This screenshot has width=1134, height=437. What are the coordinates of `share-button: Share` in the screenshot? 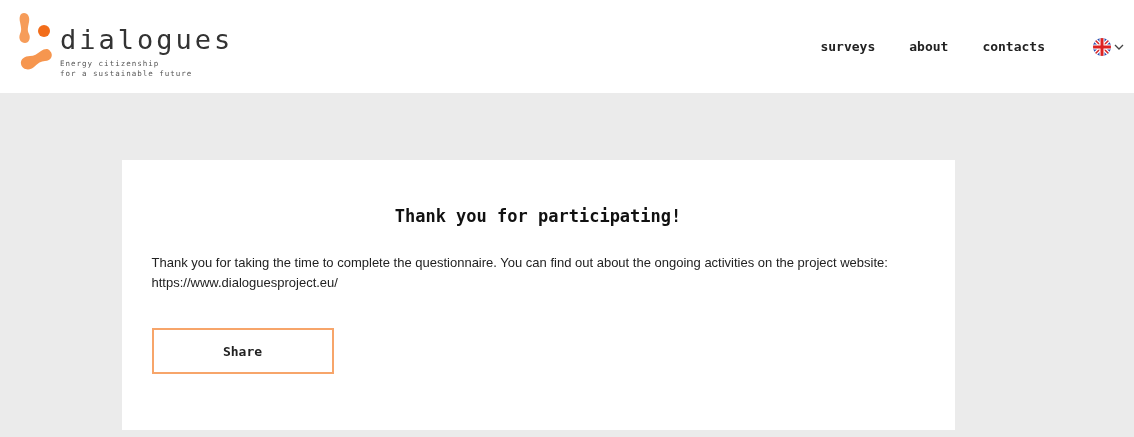 It's located at (242, 351).